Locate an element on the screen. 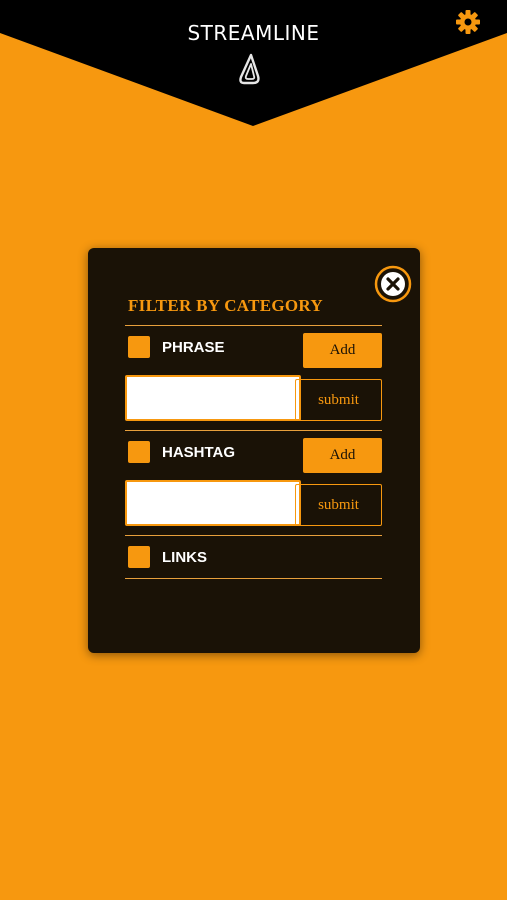 The image size is (507, 900). gear-icon is located at coordinates (468, 22).